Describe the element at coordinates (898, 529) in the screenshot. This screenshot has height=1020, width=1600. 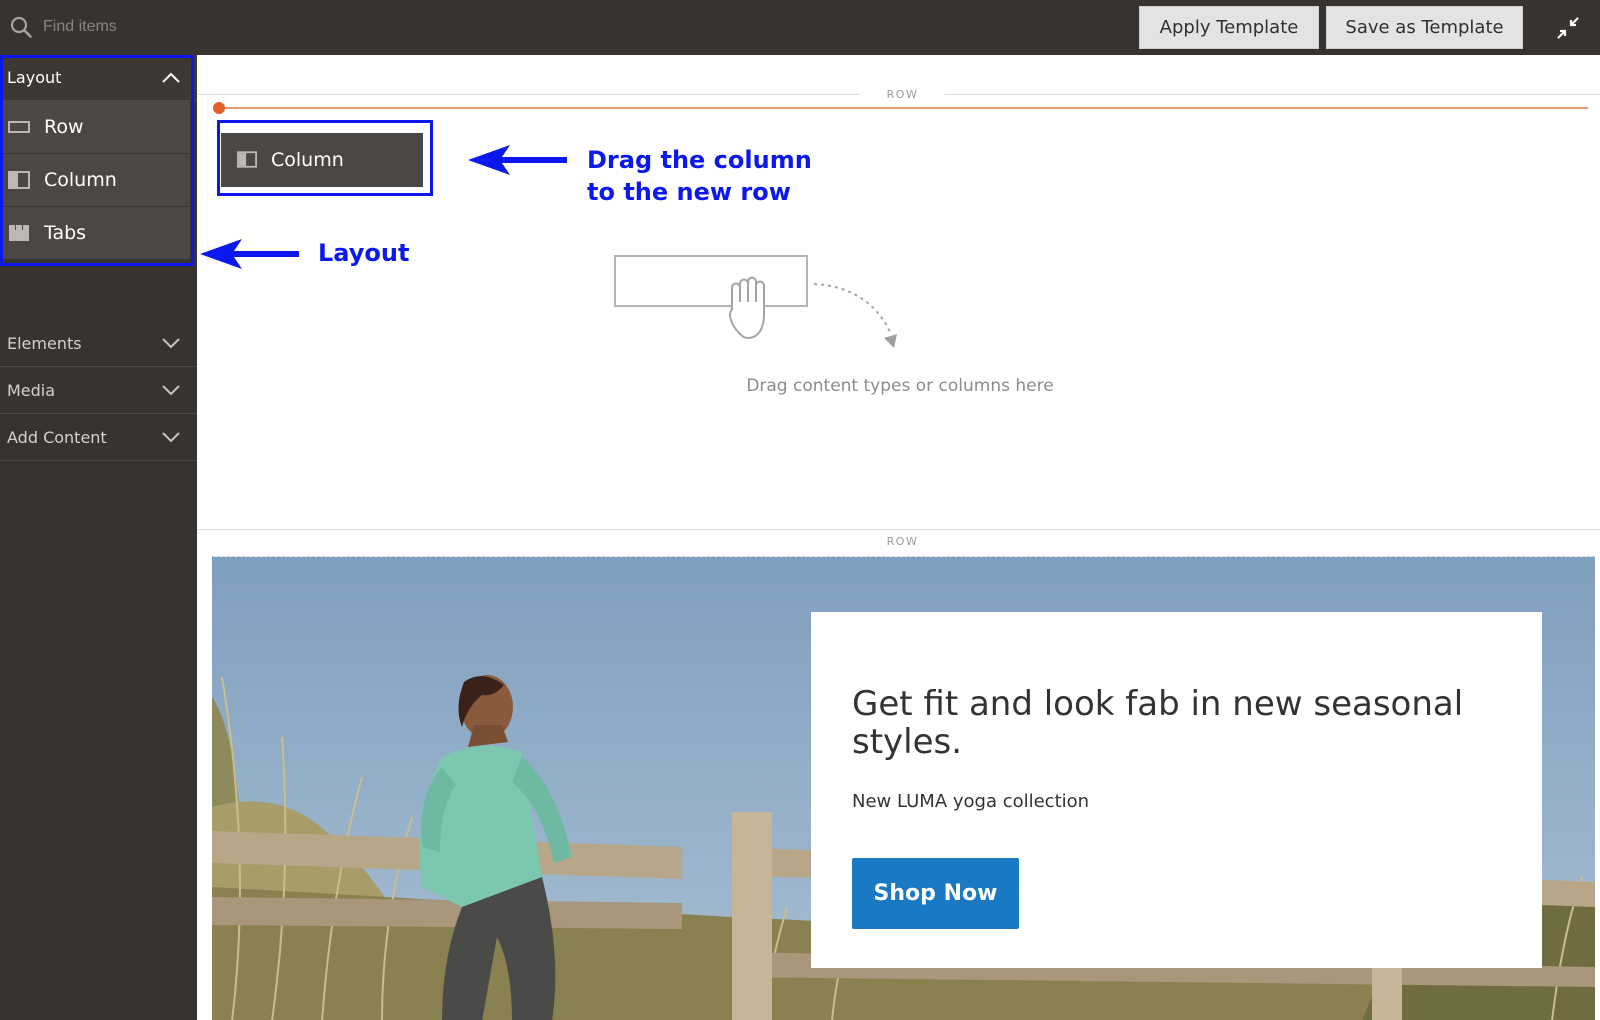
I see `row-divider` at that location.